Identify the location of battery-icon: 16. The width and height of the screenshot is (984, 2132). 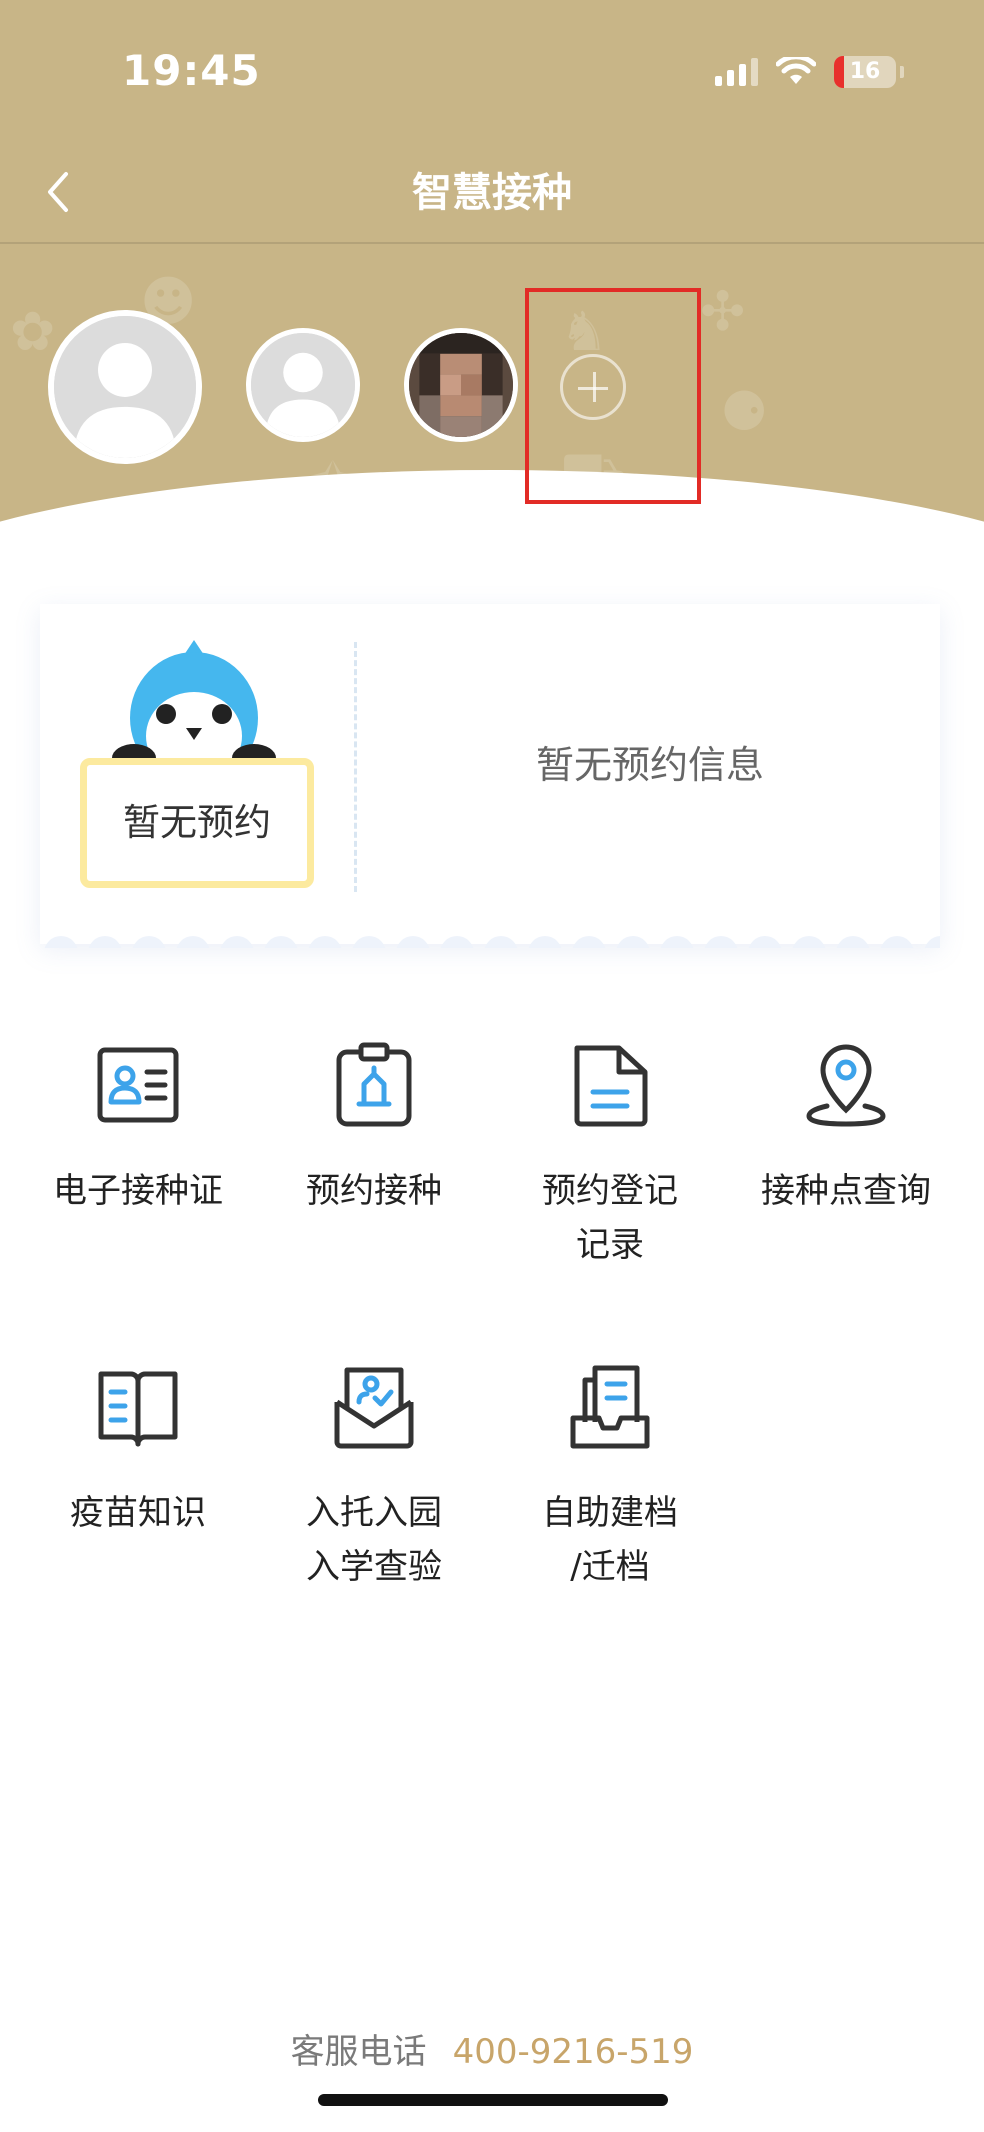
(865, 72).